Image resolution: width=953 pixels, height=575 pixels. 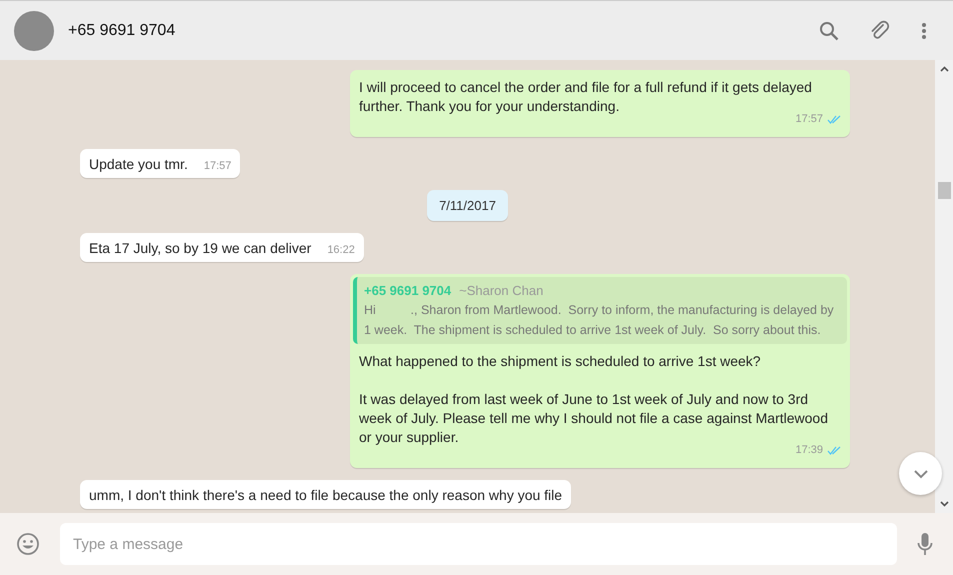 I want to click on scrollbar, so click(x=944, y=286).